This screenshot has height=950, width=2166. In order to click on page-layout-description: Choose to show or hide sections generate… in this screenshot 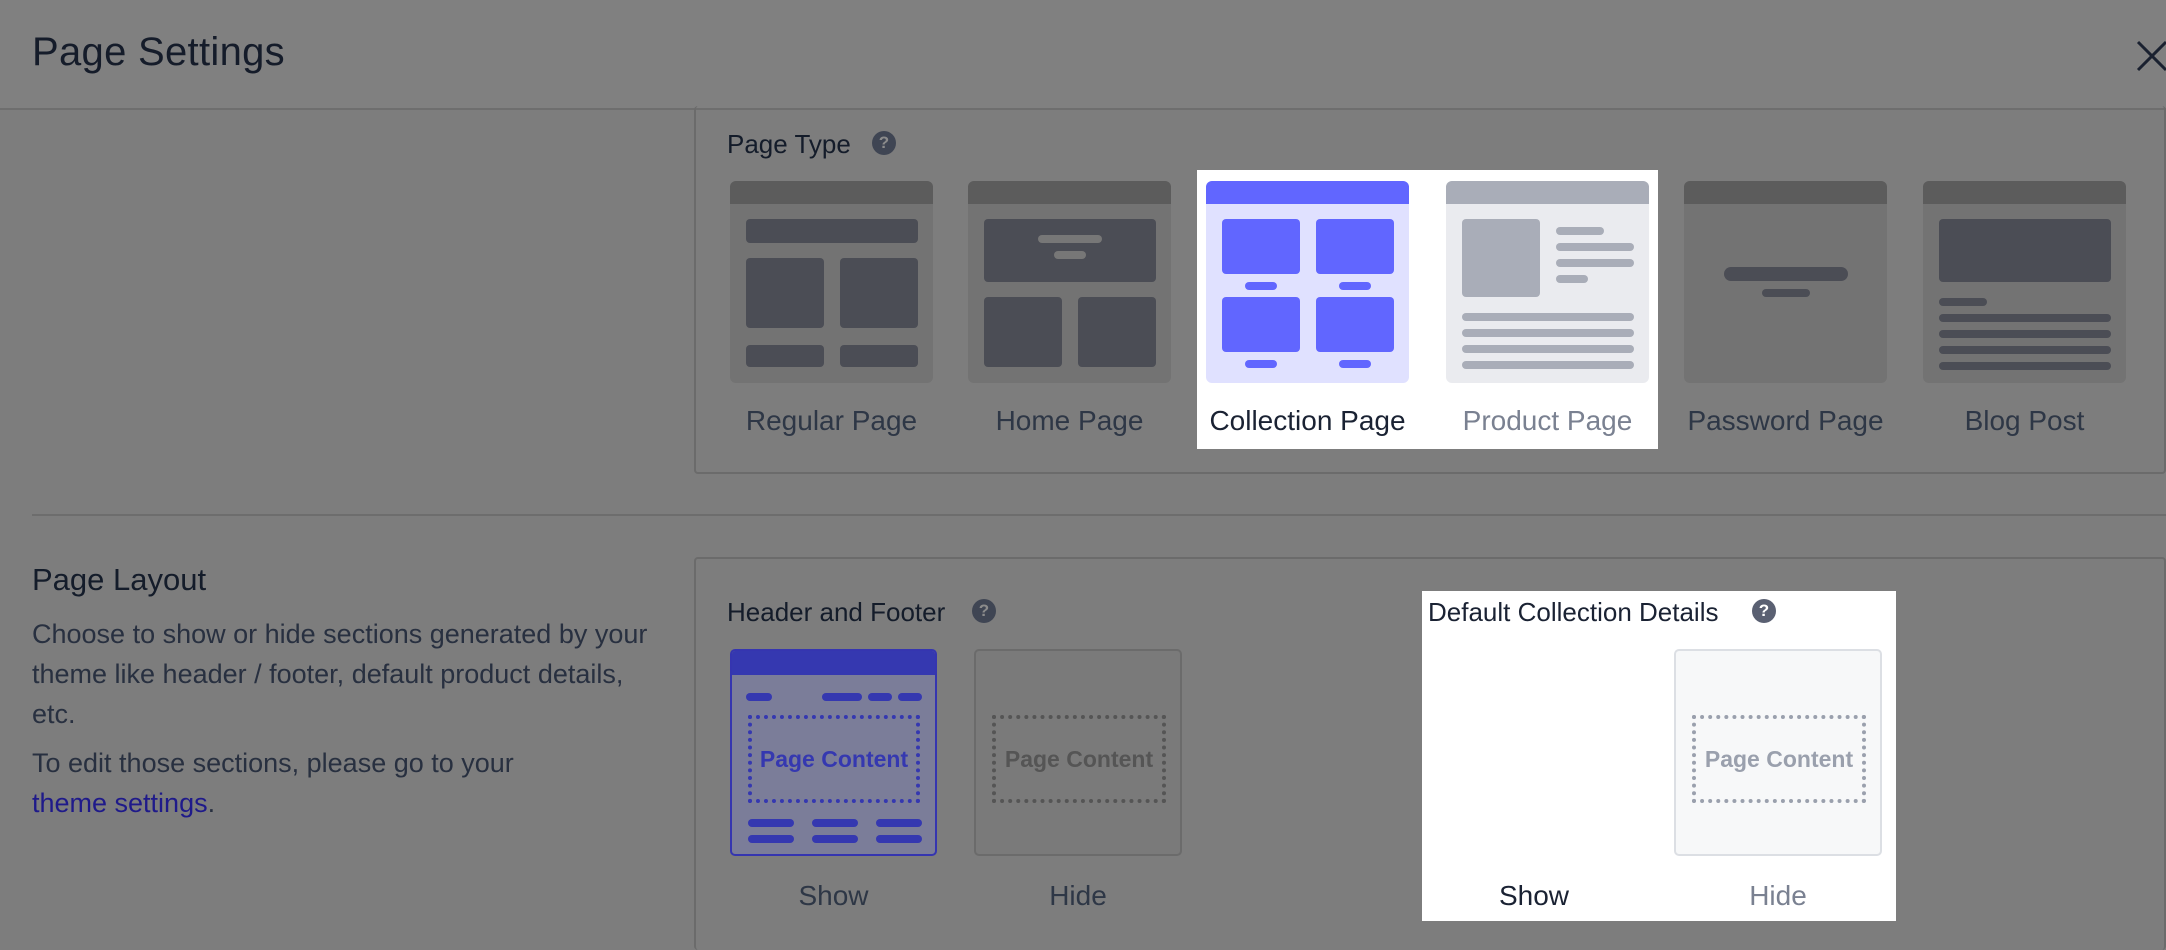, I will do `click(340, 674)`.